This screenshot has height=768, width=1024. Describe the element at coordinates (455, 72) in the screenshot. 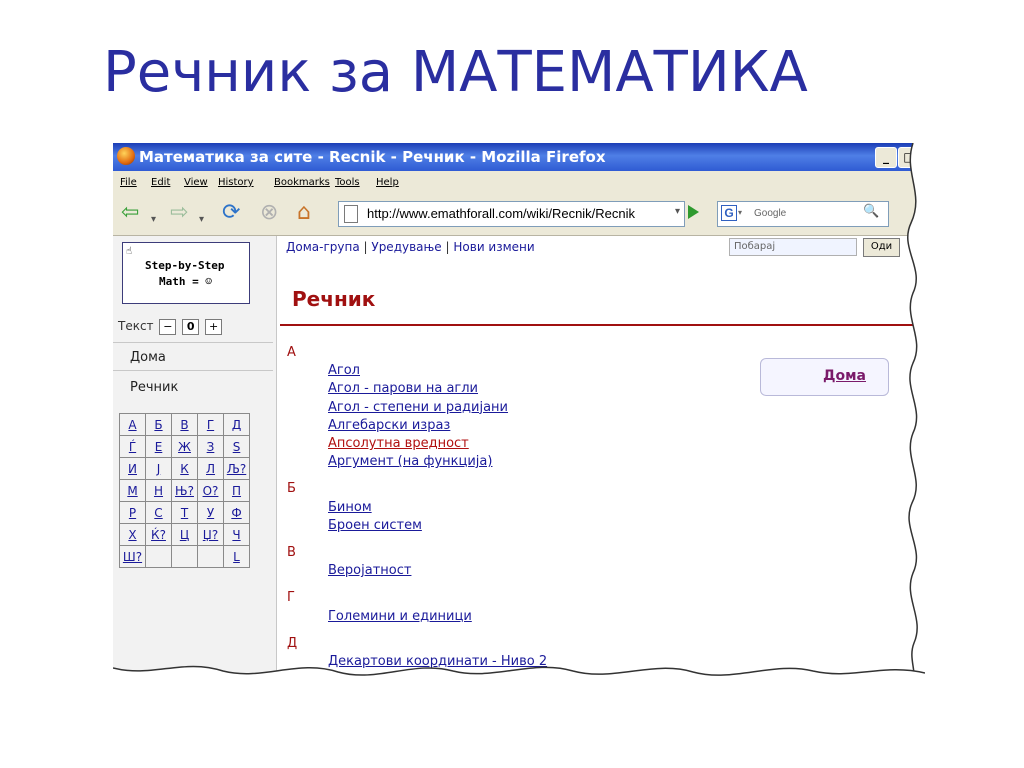

I see `slide-title: Речник за МАТЕМАТИКА` at that location.